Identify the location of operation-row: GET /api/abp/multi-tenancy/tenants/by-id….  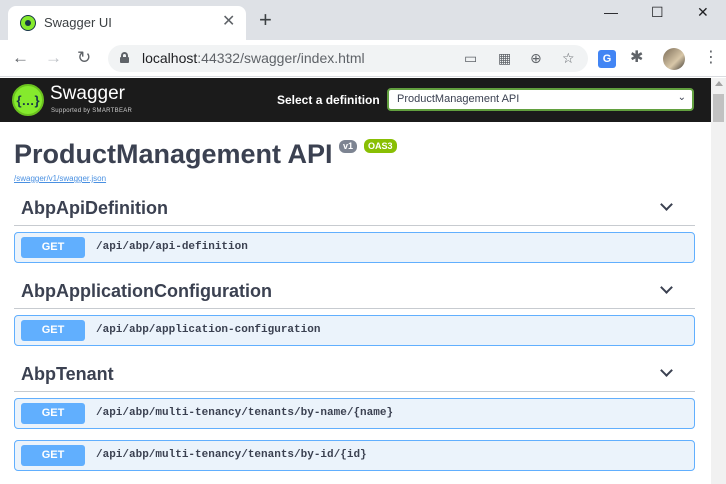
(354, 455).